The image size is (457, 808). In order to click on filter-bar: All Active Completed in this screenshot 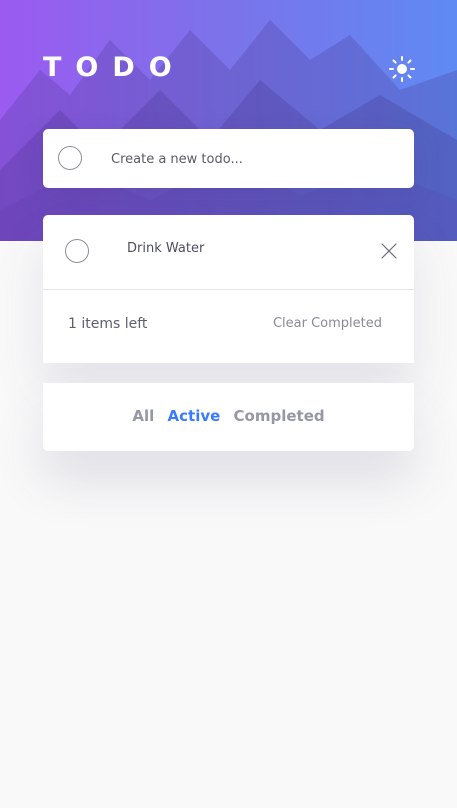, I will do `click(228, 417)`.